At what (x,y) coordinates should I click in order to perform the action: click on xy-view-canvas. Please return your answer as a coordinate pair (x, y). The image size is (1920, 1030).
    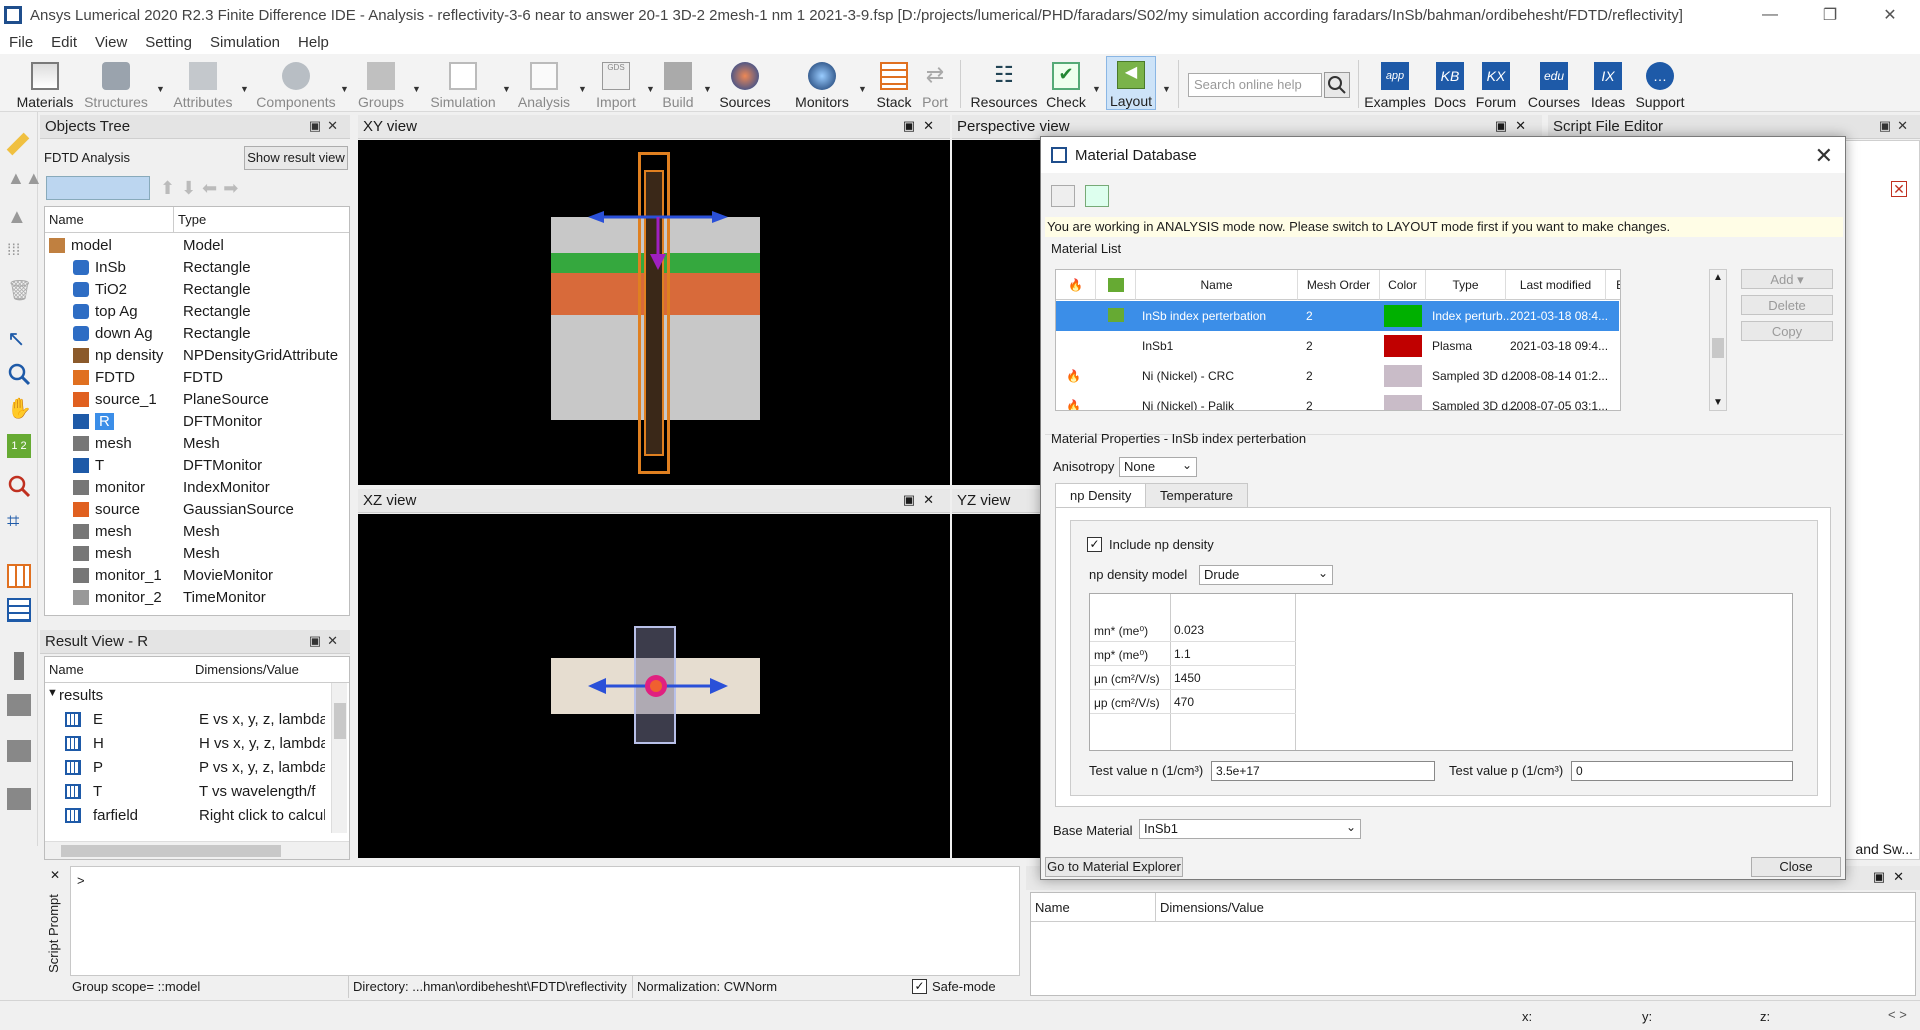
    Looking at the image, I should click on (654, 312).